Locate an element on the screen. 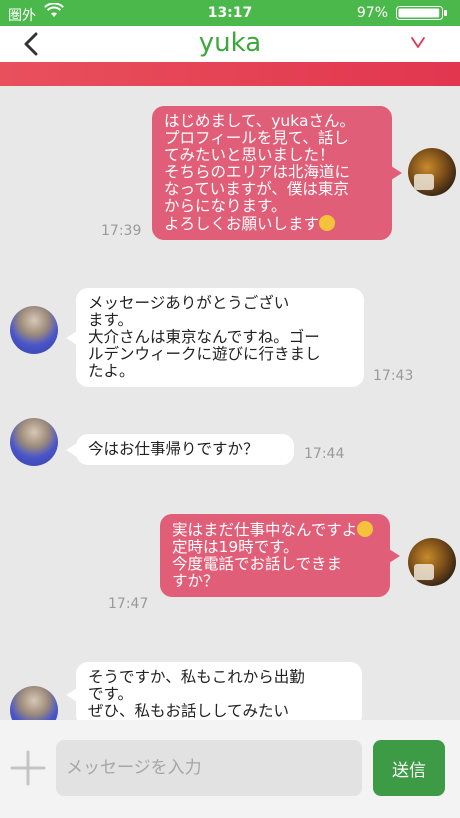 This screenshot has height=818, width=460. clock: 13:17 is located at coordinates (230, 13).